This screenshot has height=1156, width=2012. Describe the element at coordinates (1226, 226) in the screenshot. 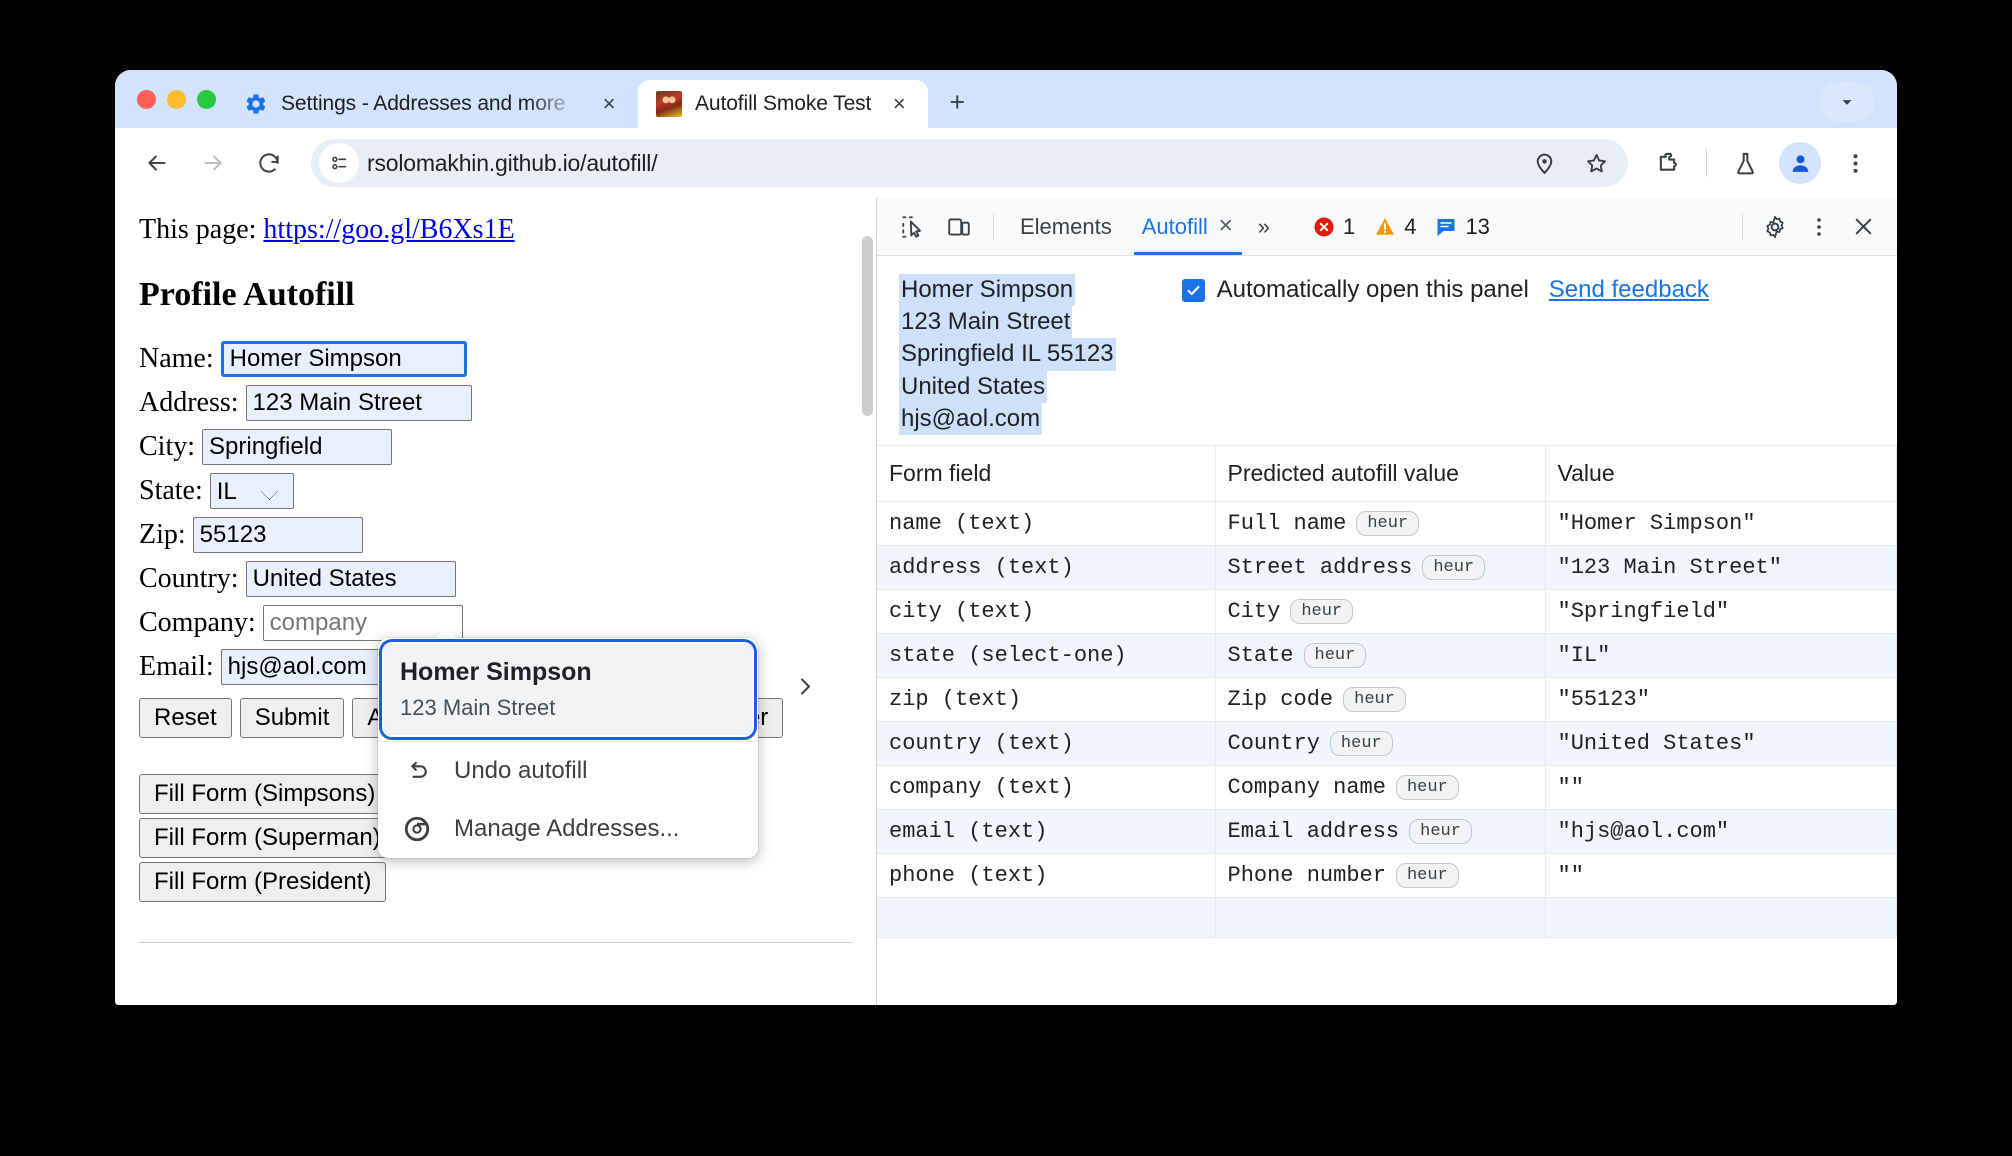

I see `tab-autofill-close-button: ✕` at that location.